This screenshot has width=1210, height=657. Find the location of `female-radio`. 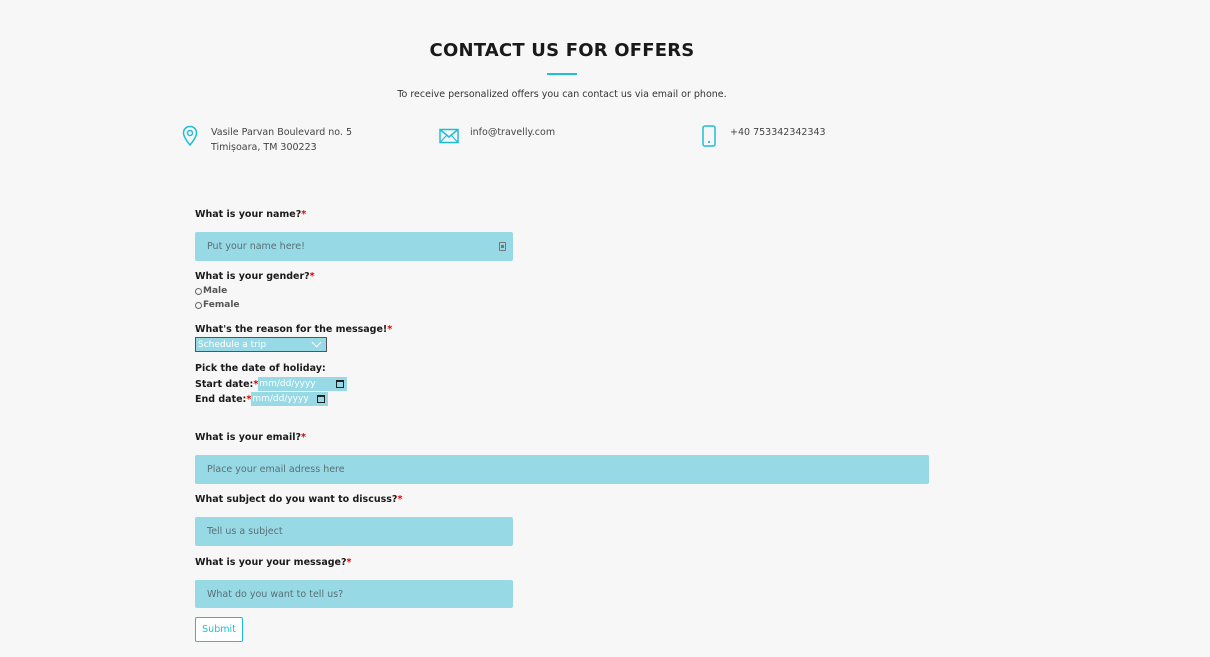

female-radio is located at coordinates (198, 305).